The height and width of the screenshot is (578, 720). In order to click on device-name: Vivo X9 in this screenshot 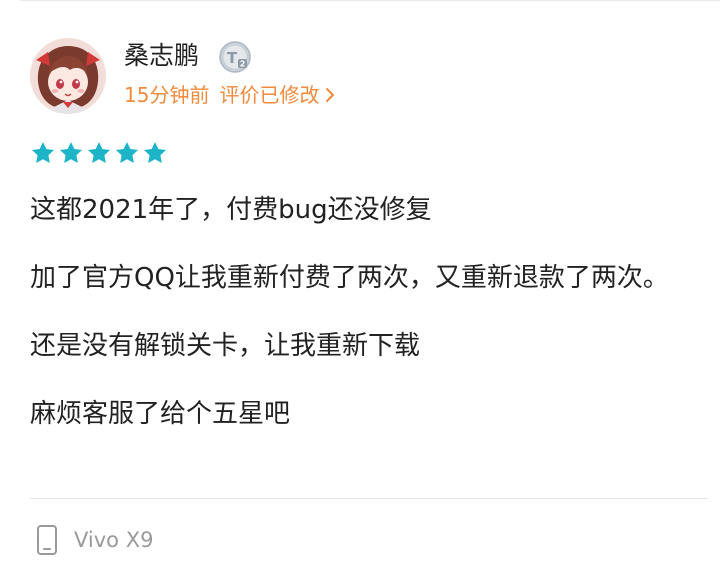, I will do `click(114, 540)`.